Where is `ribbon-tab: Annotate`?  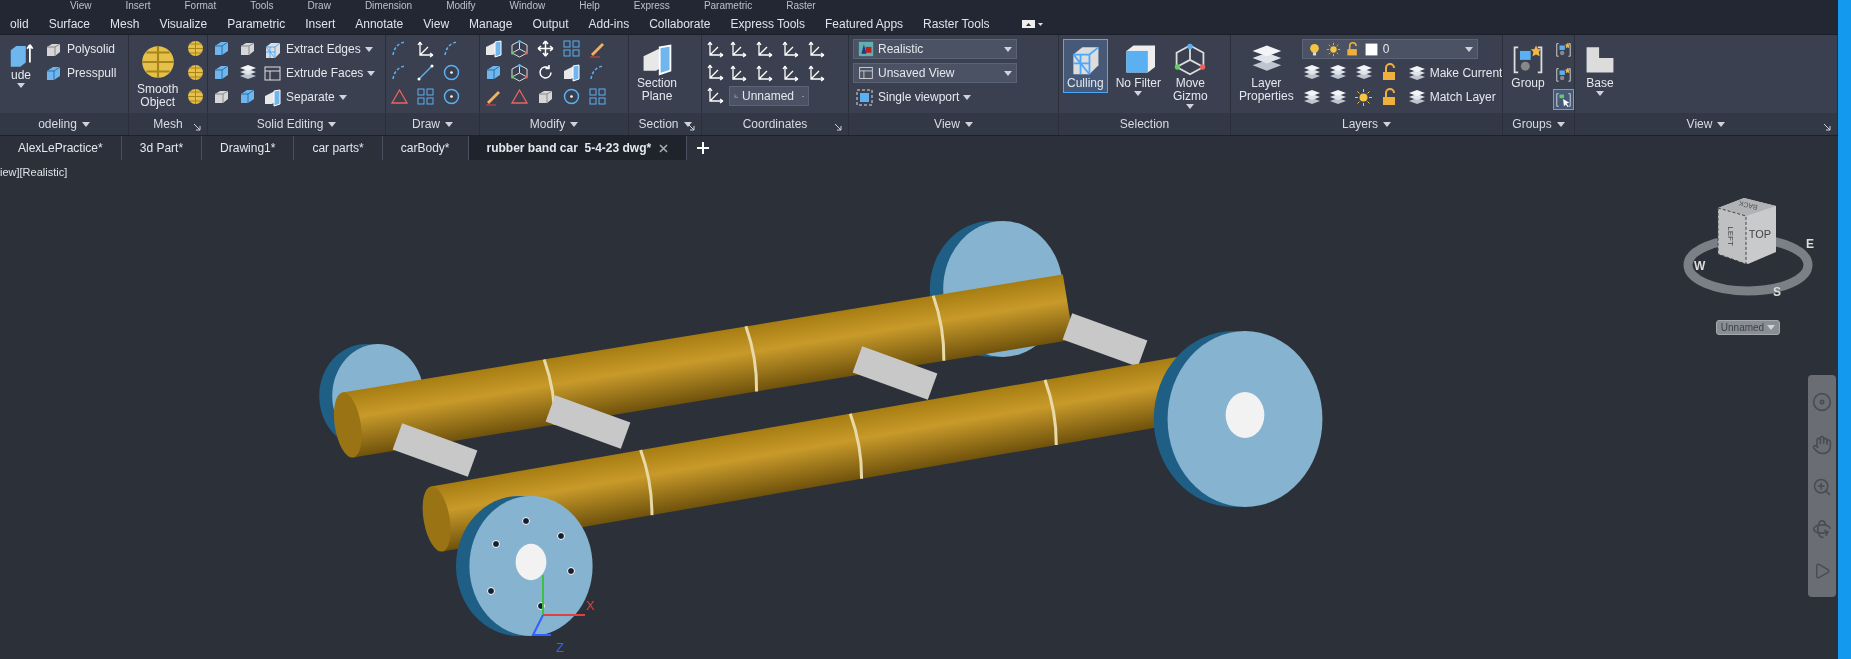 ribbon-tab: Annotate is located at coordinates (379, 23).